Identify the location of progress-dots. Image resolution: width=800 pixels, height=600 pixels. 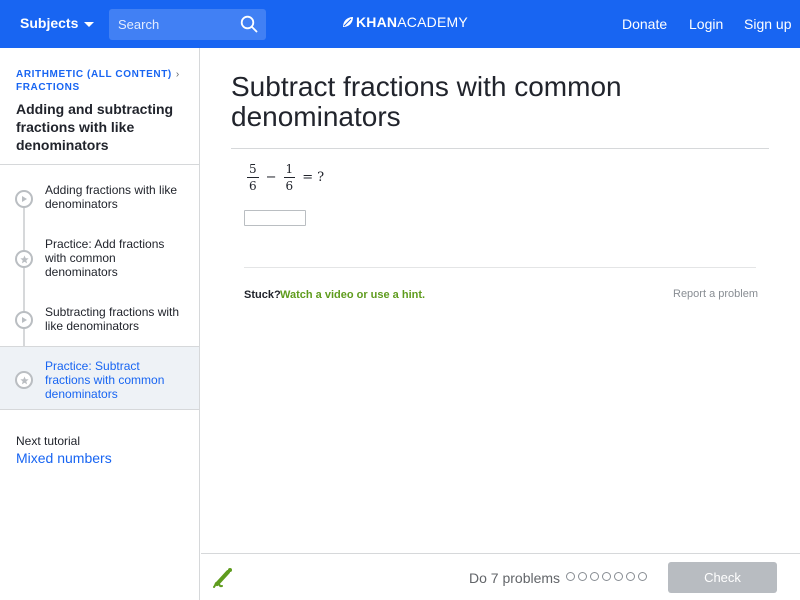
(606, 576).